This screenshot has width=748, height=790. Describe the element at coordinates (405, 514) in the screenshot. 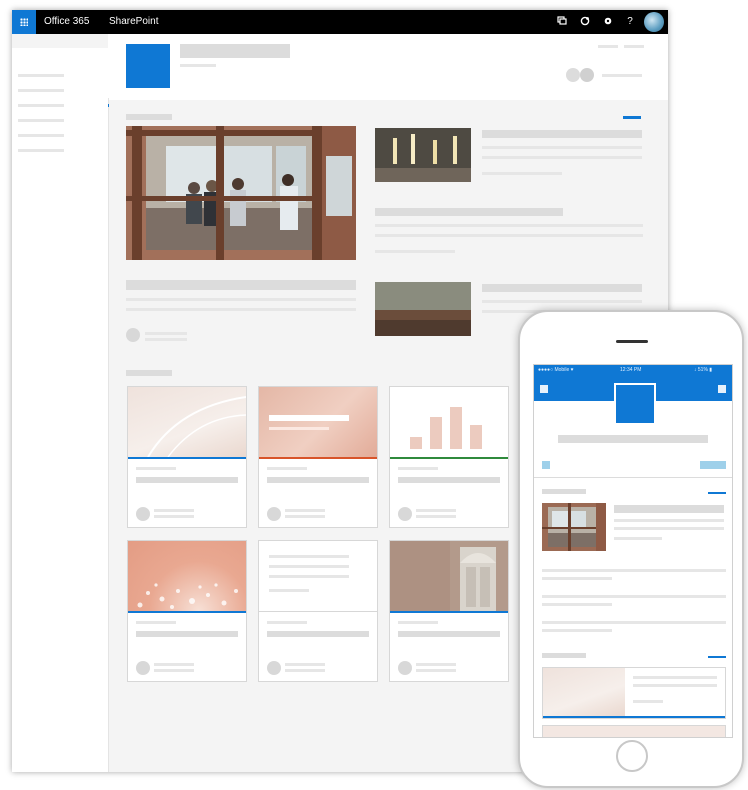

I see `card-3-avatar` at that location.